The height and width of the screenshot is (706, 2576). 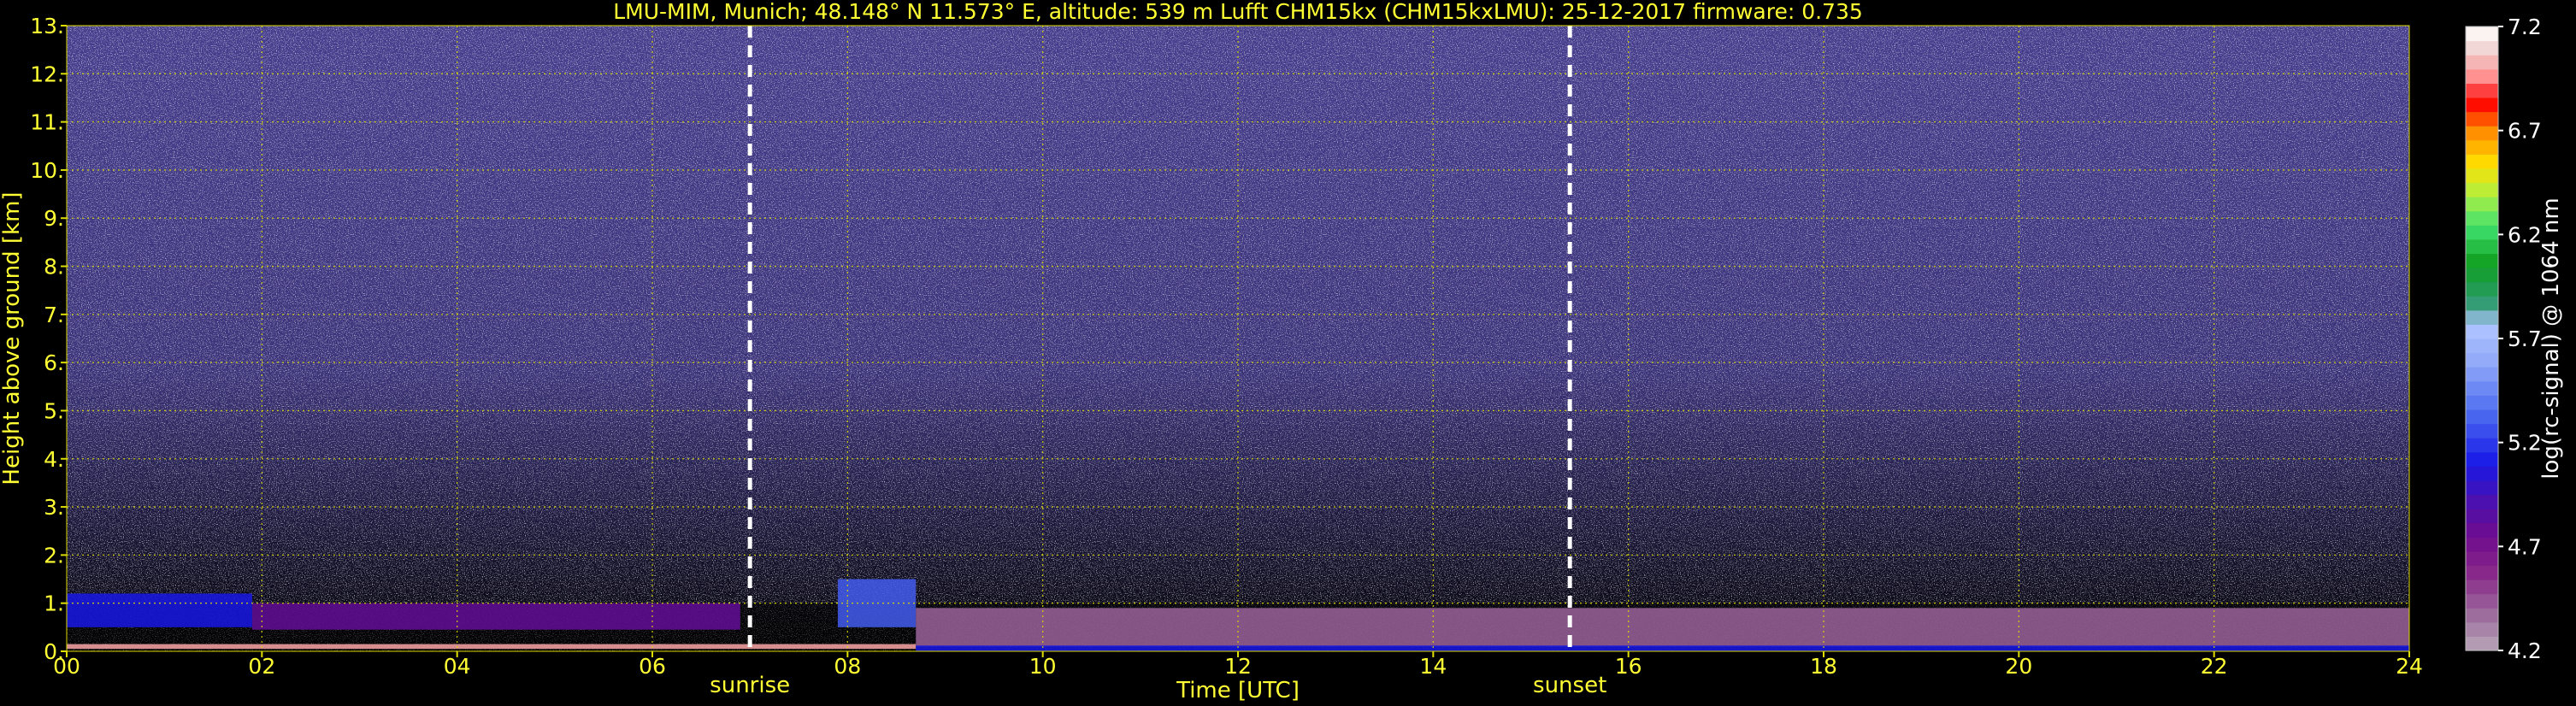 I want to click on y-tick-label: 9., so click(x=54, y=218).